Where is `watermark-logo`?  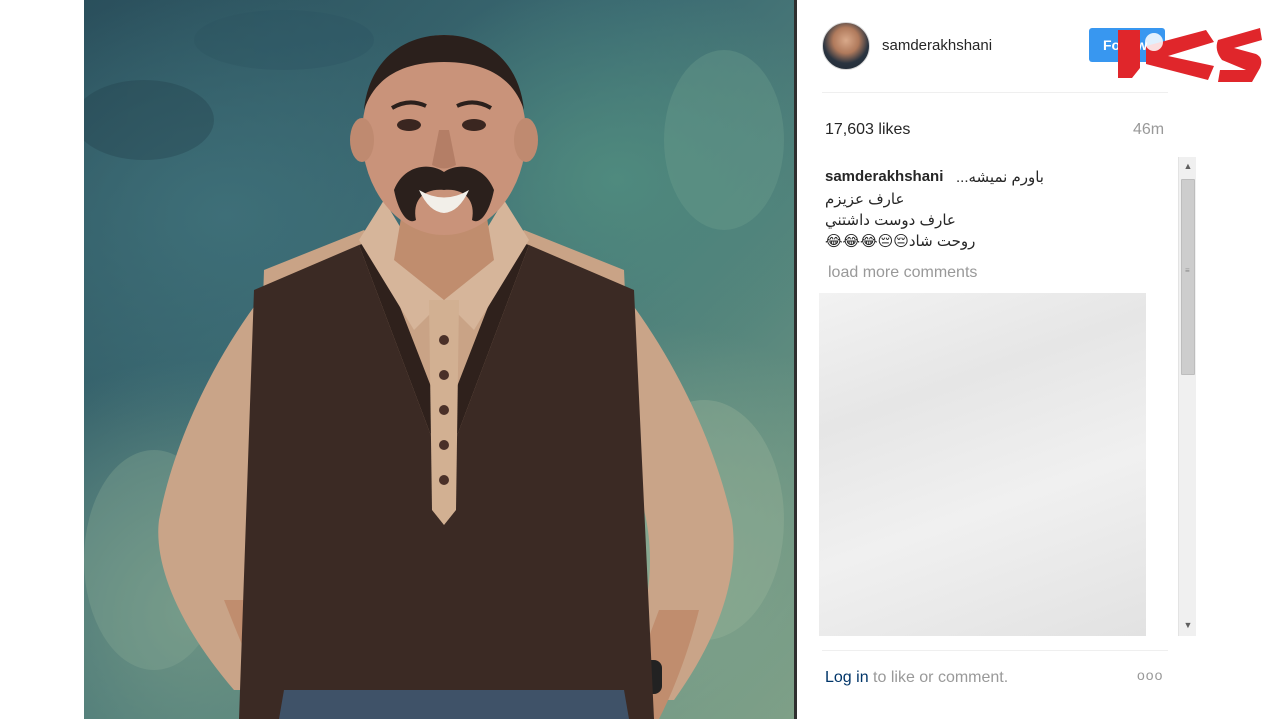
watermark-logo is located at coordinates (1190, 55).